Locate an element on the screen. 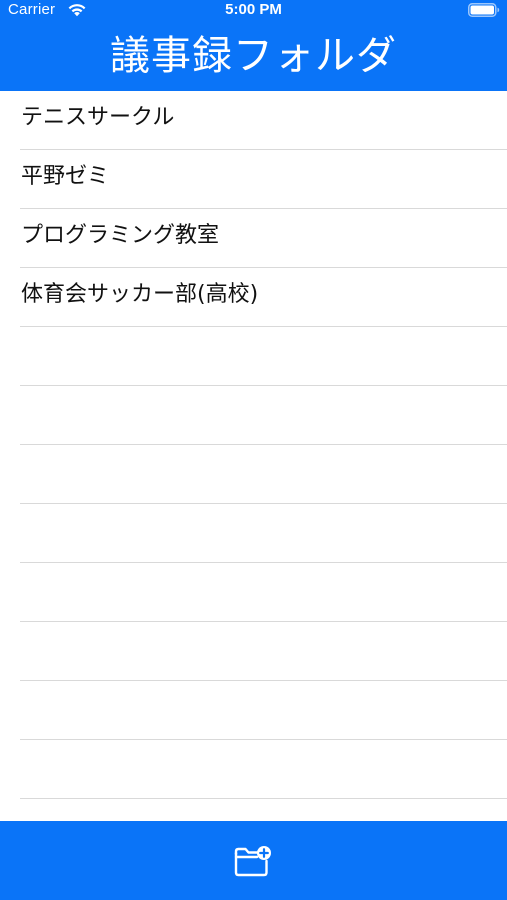 Image resolution: width=507 pixels, height=900 pixels. add-folder-button is located at coordinates (253, 861).